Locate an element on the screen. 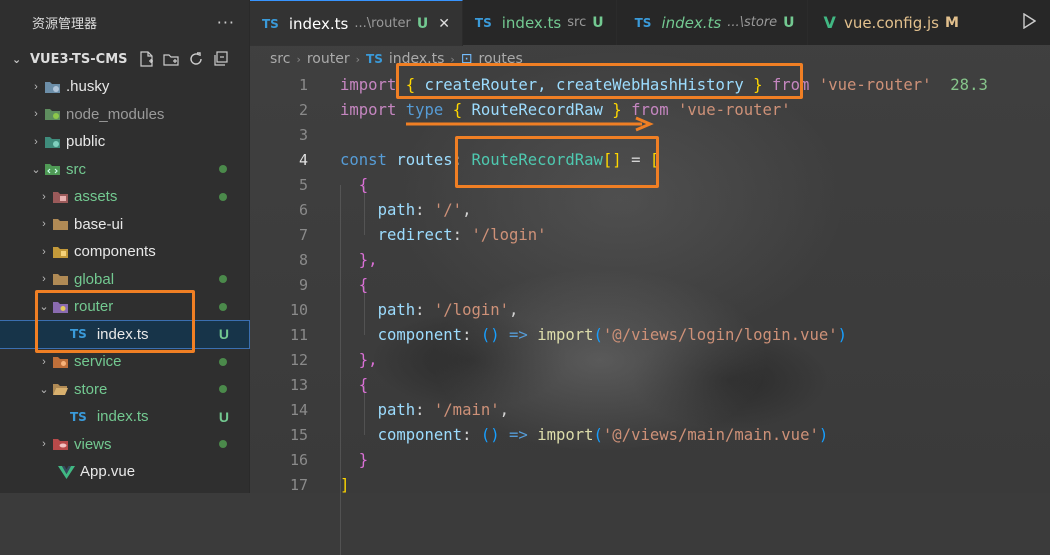 This screenshot has width=1050, height=555. folder-components-icon is located at coordinates (63, 252).